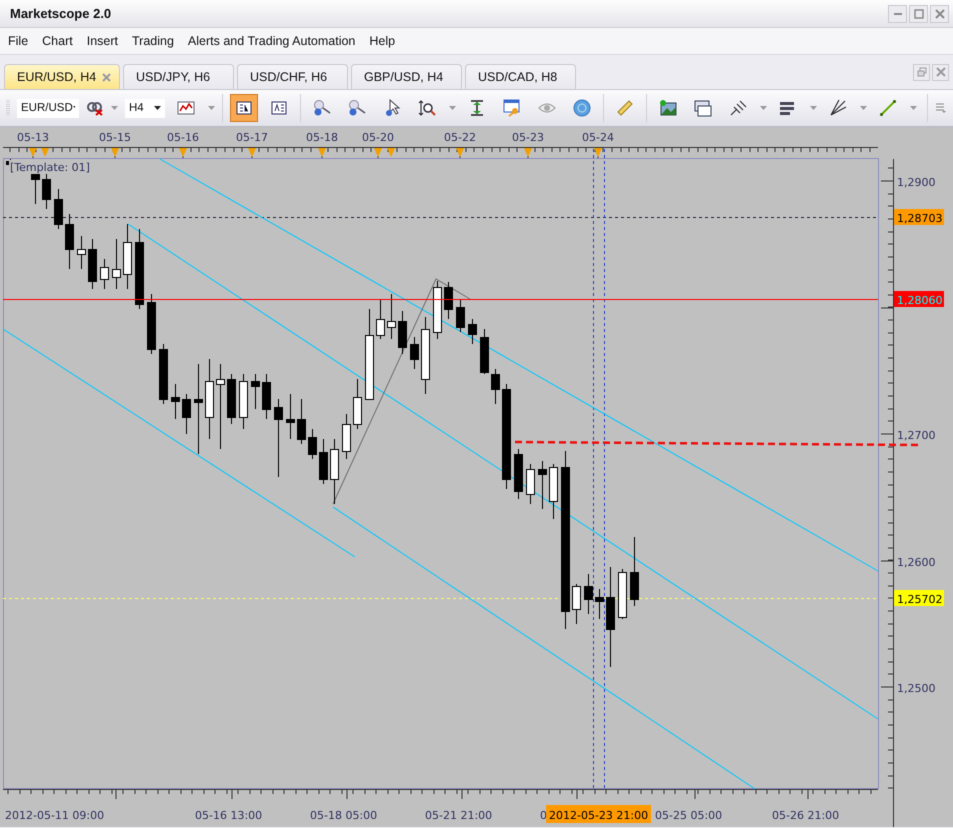 The width and height of the screenshot is (953, 828). What do you see at coordinates (378, 137) in the screenshot?
I see `date-label: 05-20` at bounding box center [378, 137].